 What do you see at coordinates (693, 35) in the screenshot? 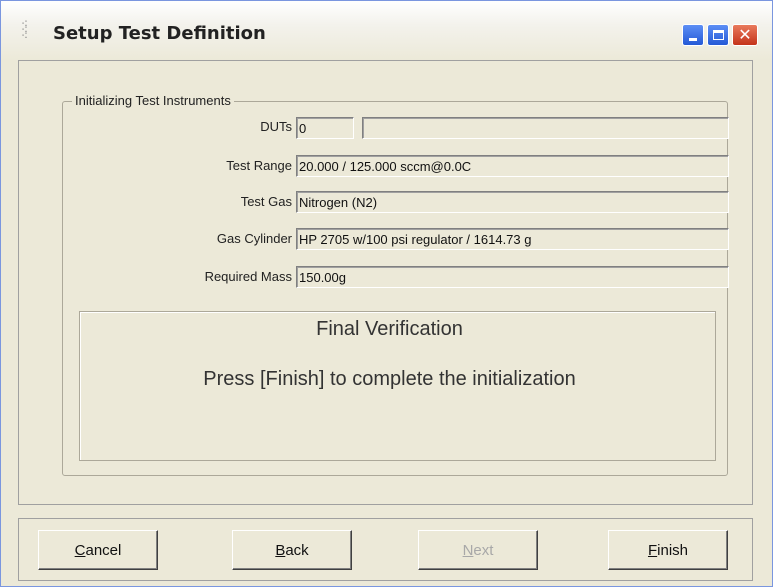
I see `minimize-button` at bounding box center [693, 35].